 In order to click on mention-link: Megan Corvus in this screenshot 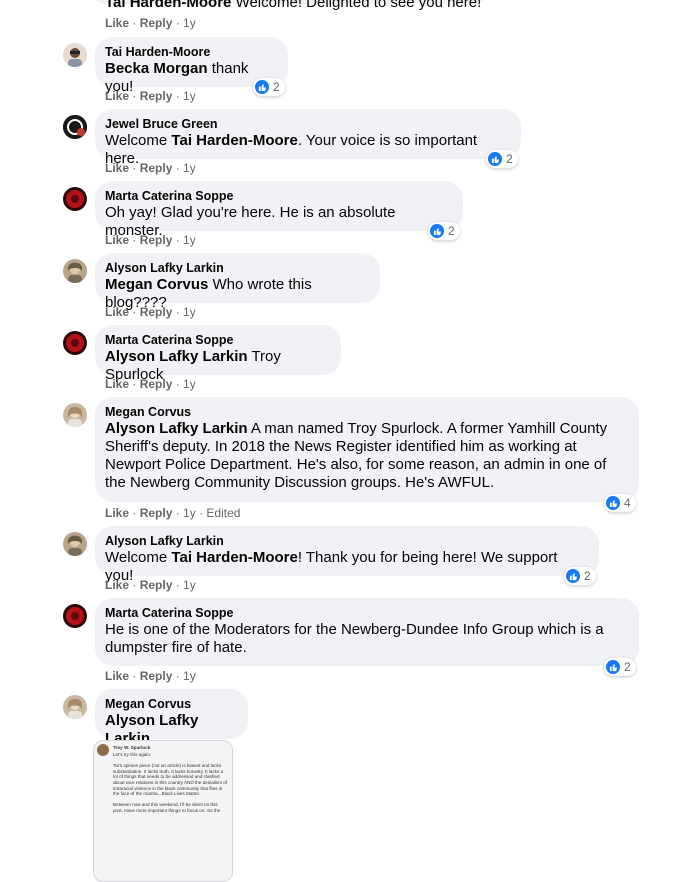, I will do `click(156, 284)`.